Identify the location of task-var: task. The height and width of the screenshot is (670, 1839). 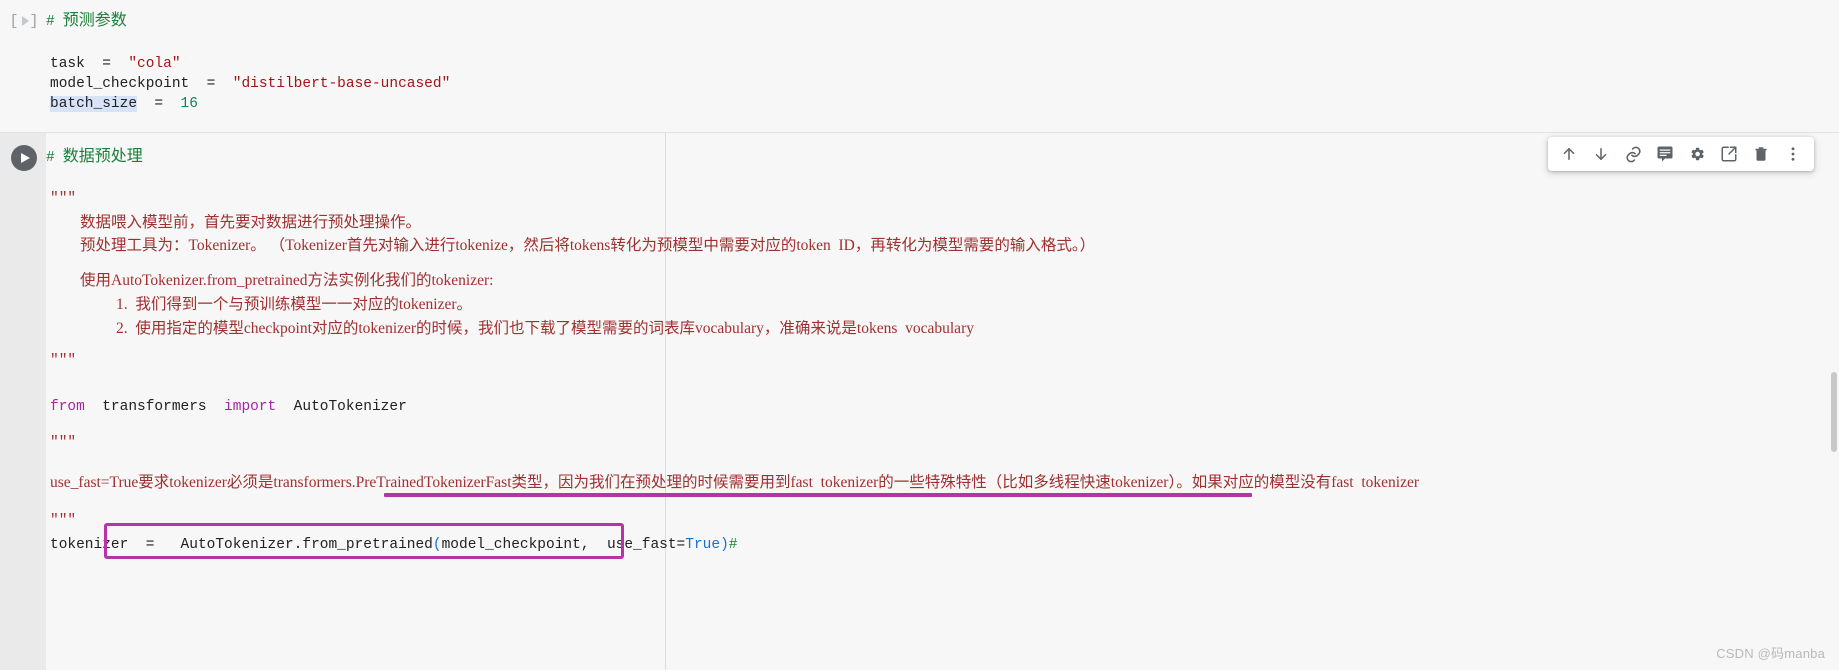
(67, 64).